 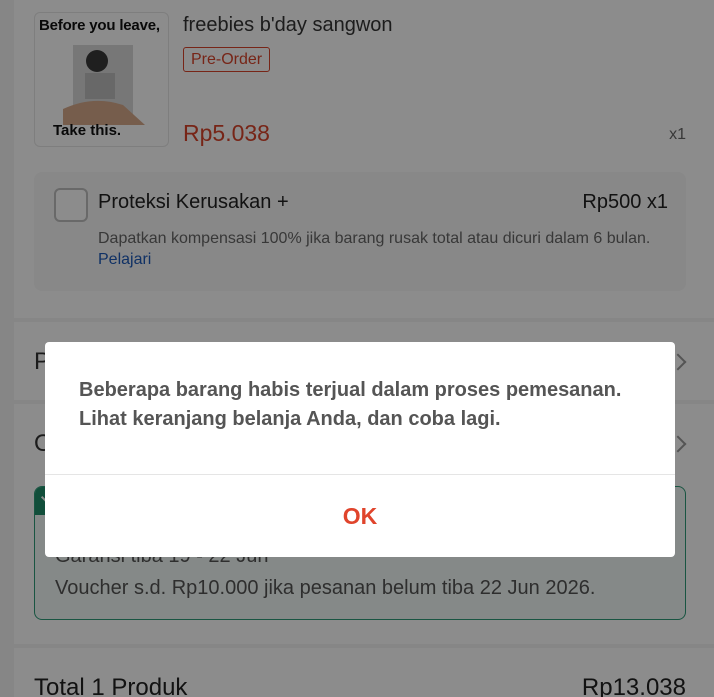 I want to click on ok-button: OK, so click(x=360, y=516).